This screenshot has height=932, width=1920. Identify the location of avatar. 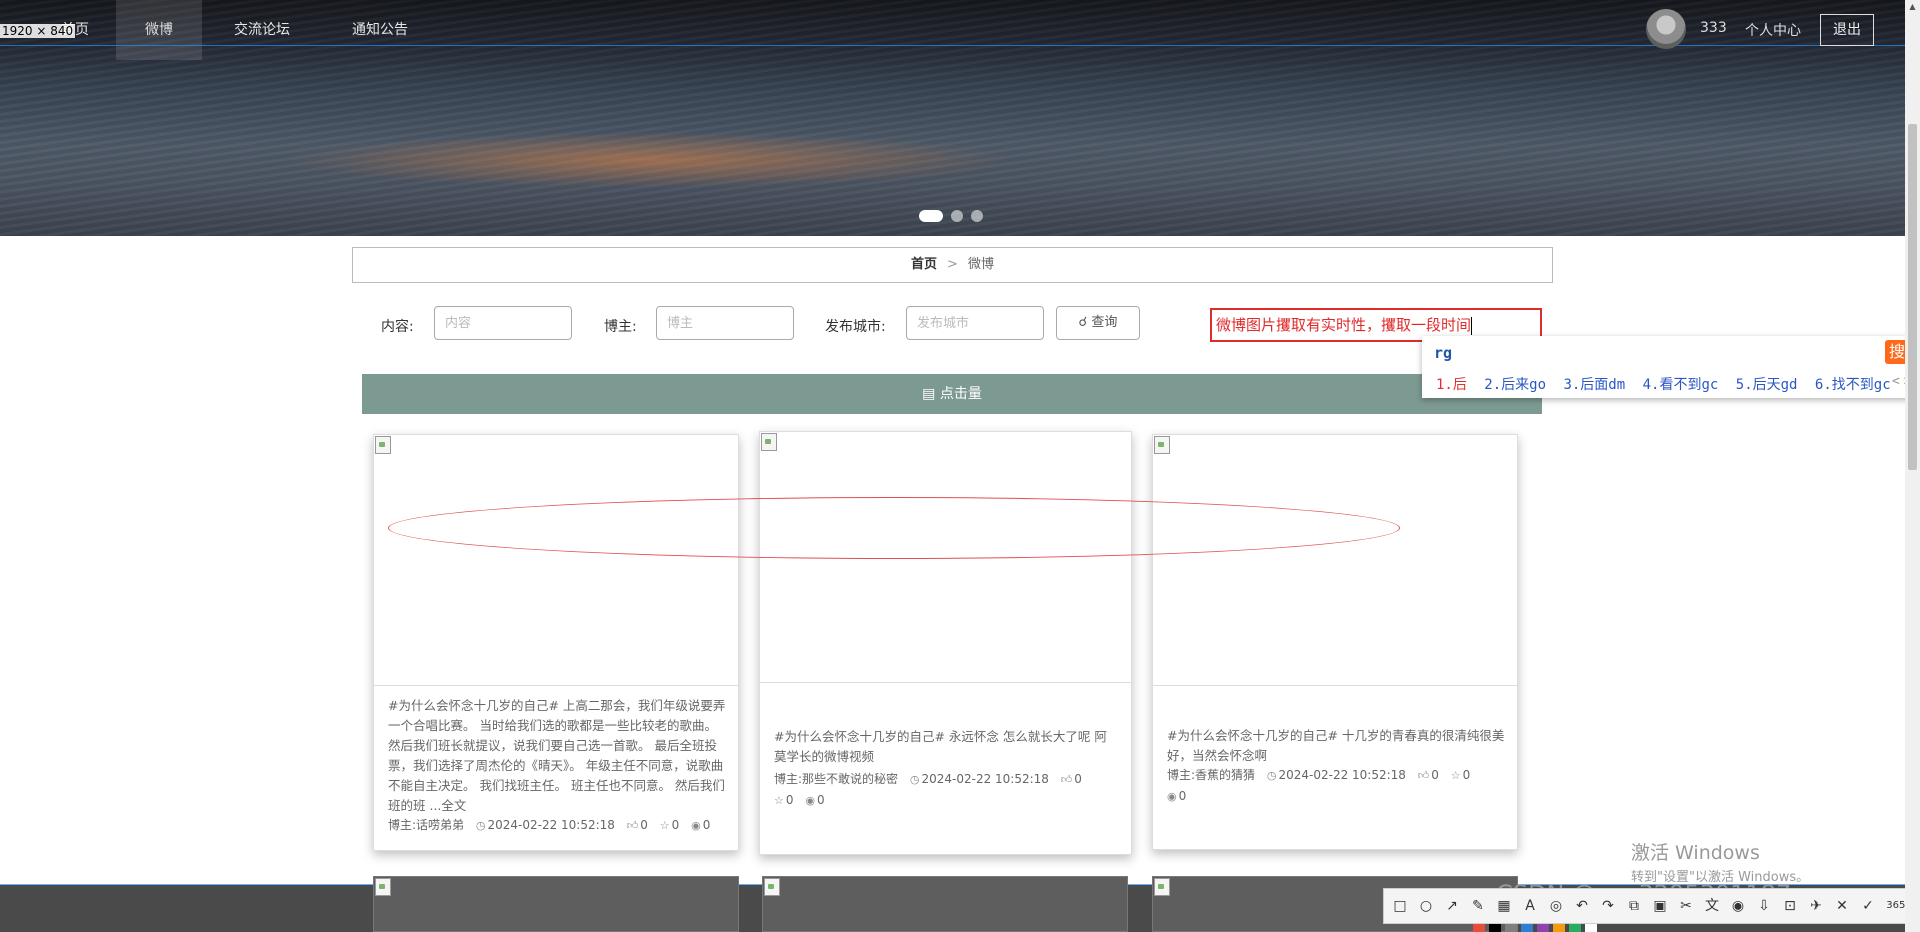
(1666, 29).